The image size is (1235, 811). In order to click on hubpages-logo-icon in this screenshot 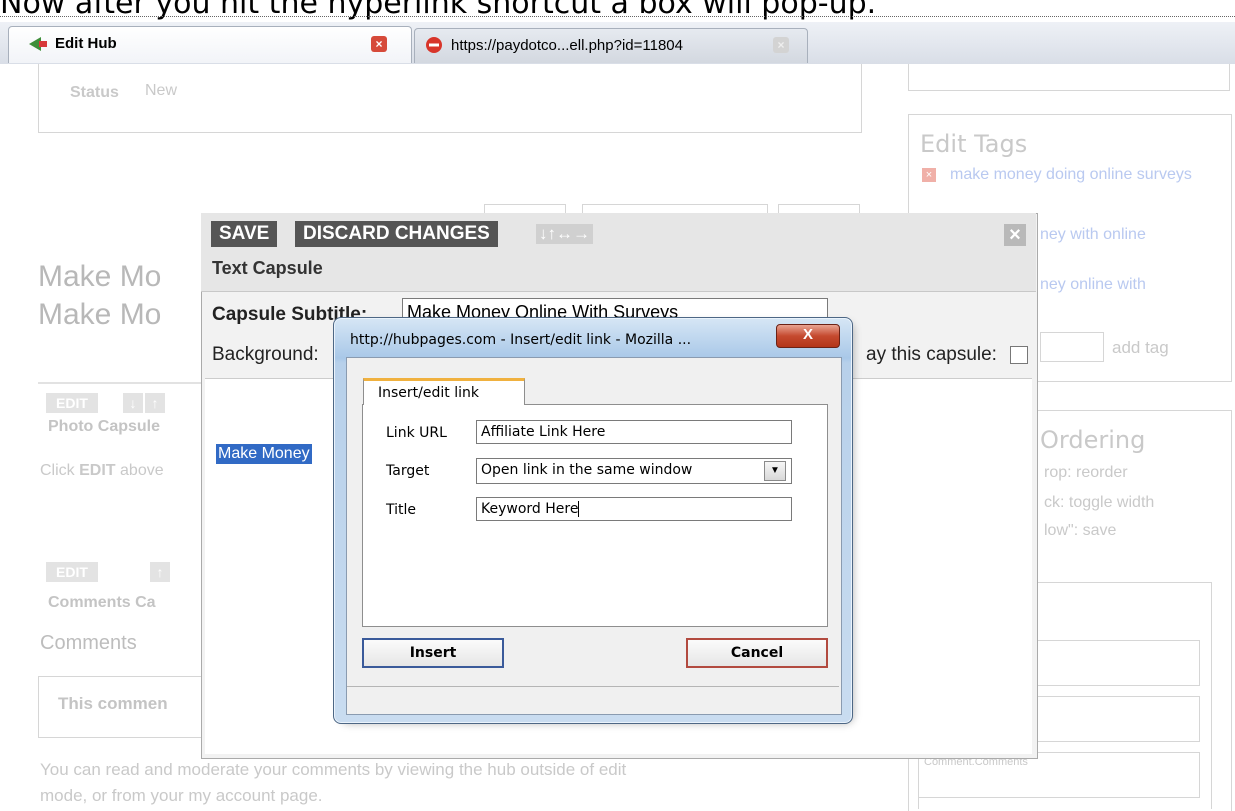, I will do `click(38, 46)`.